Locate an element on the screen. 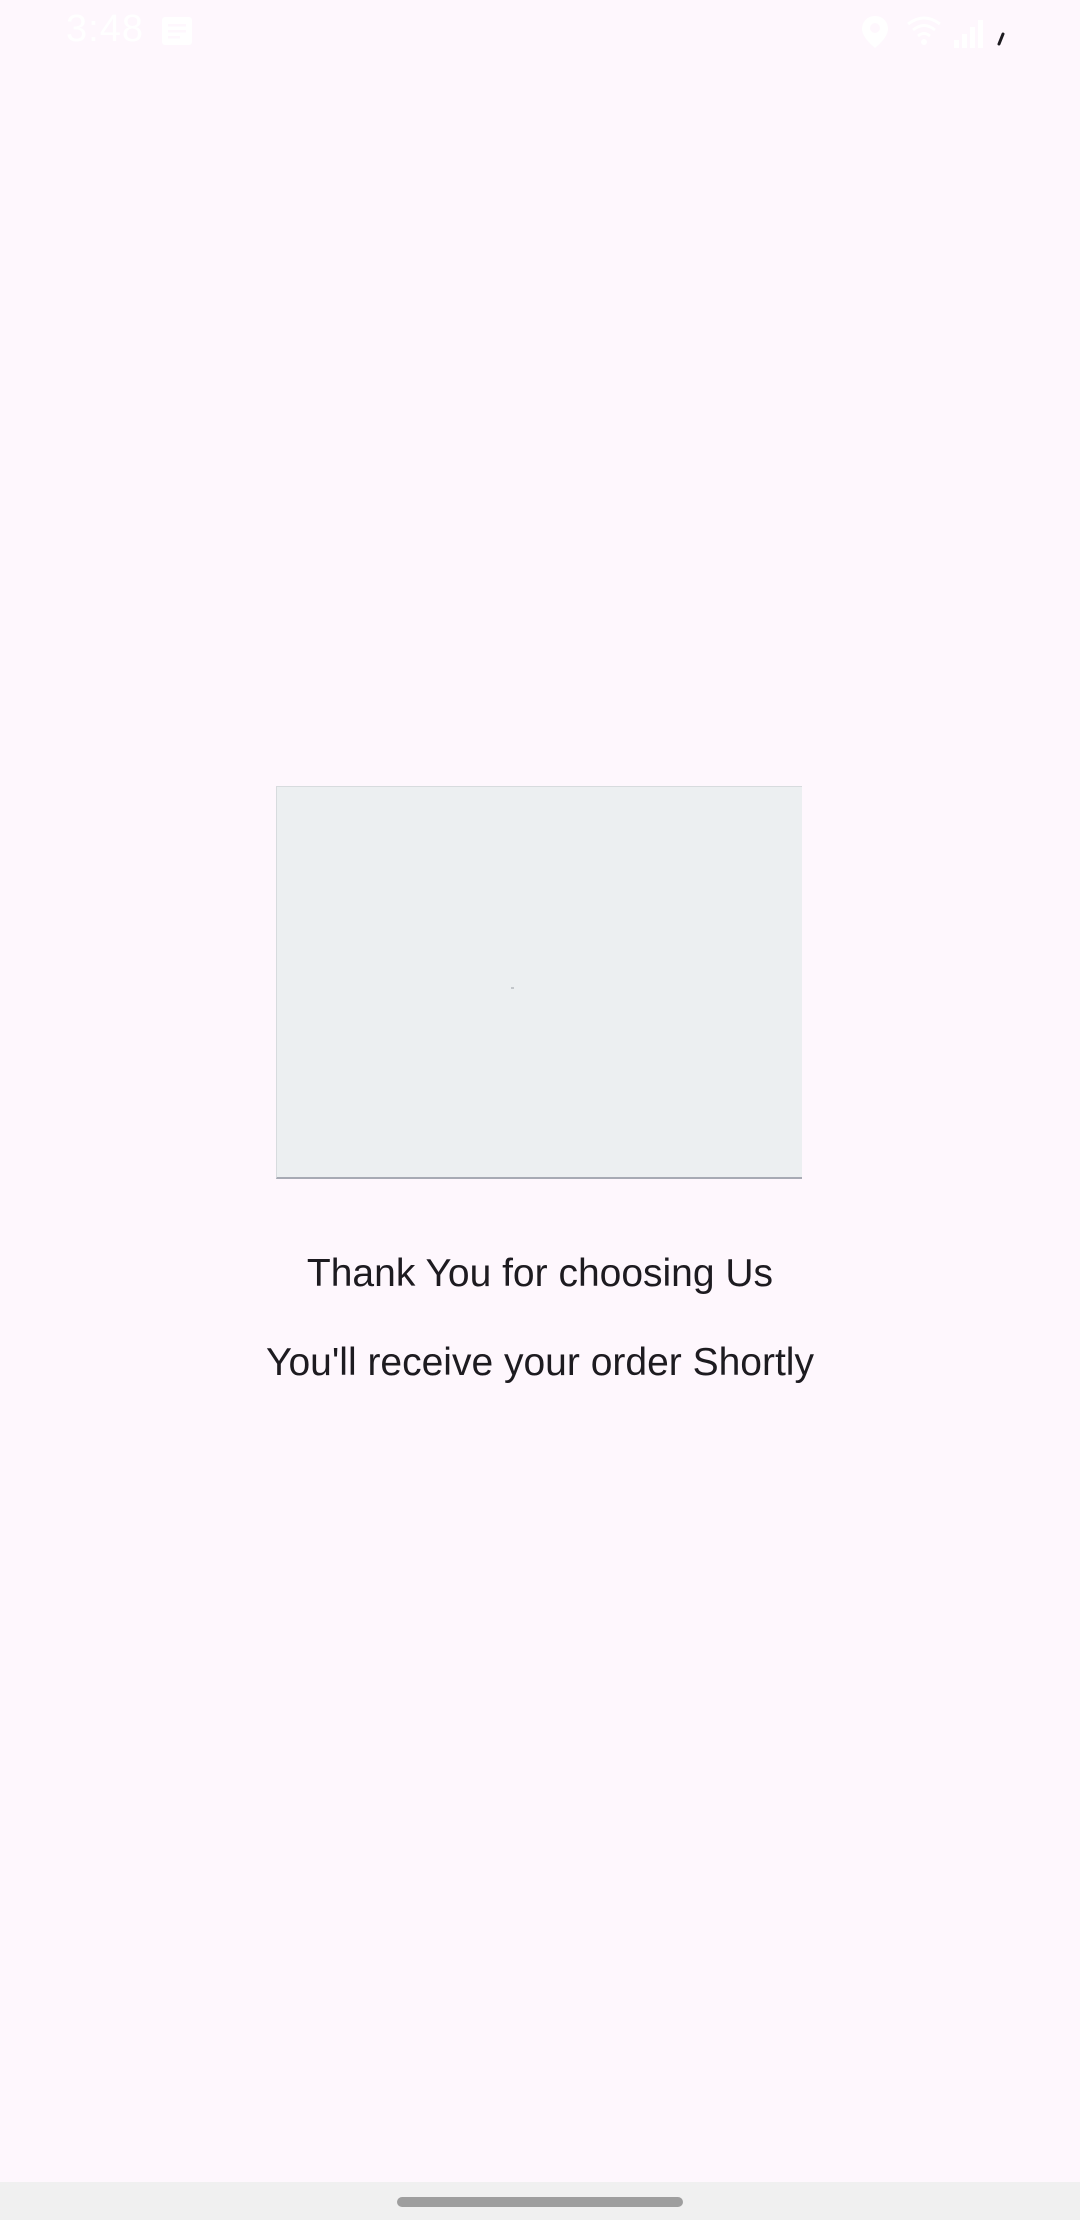 Image resolution: width=1080 pixels, height=2220 pixels. home-gesture-handle is located at coordinates (540, 2202).